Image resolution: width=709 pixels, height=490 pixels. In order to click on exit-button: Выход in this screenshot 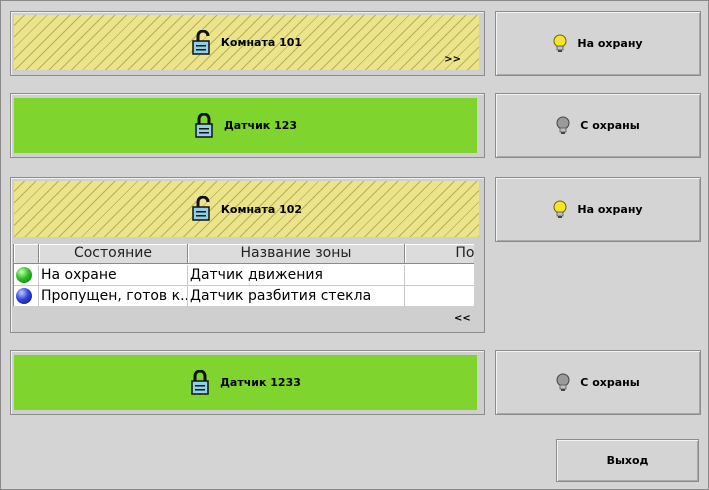, I will do `click(627, 460)`.